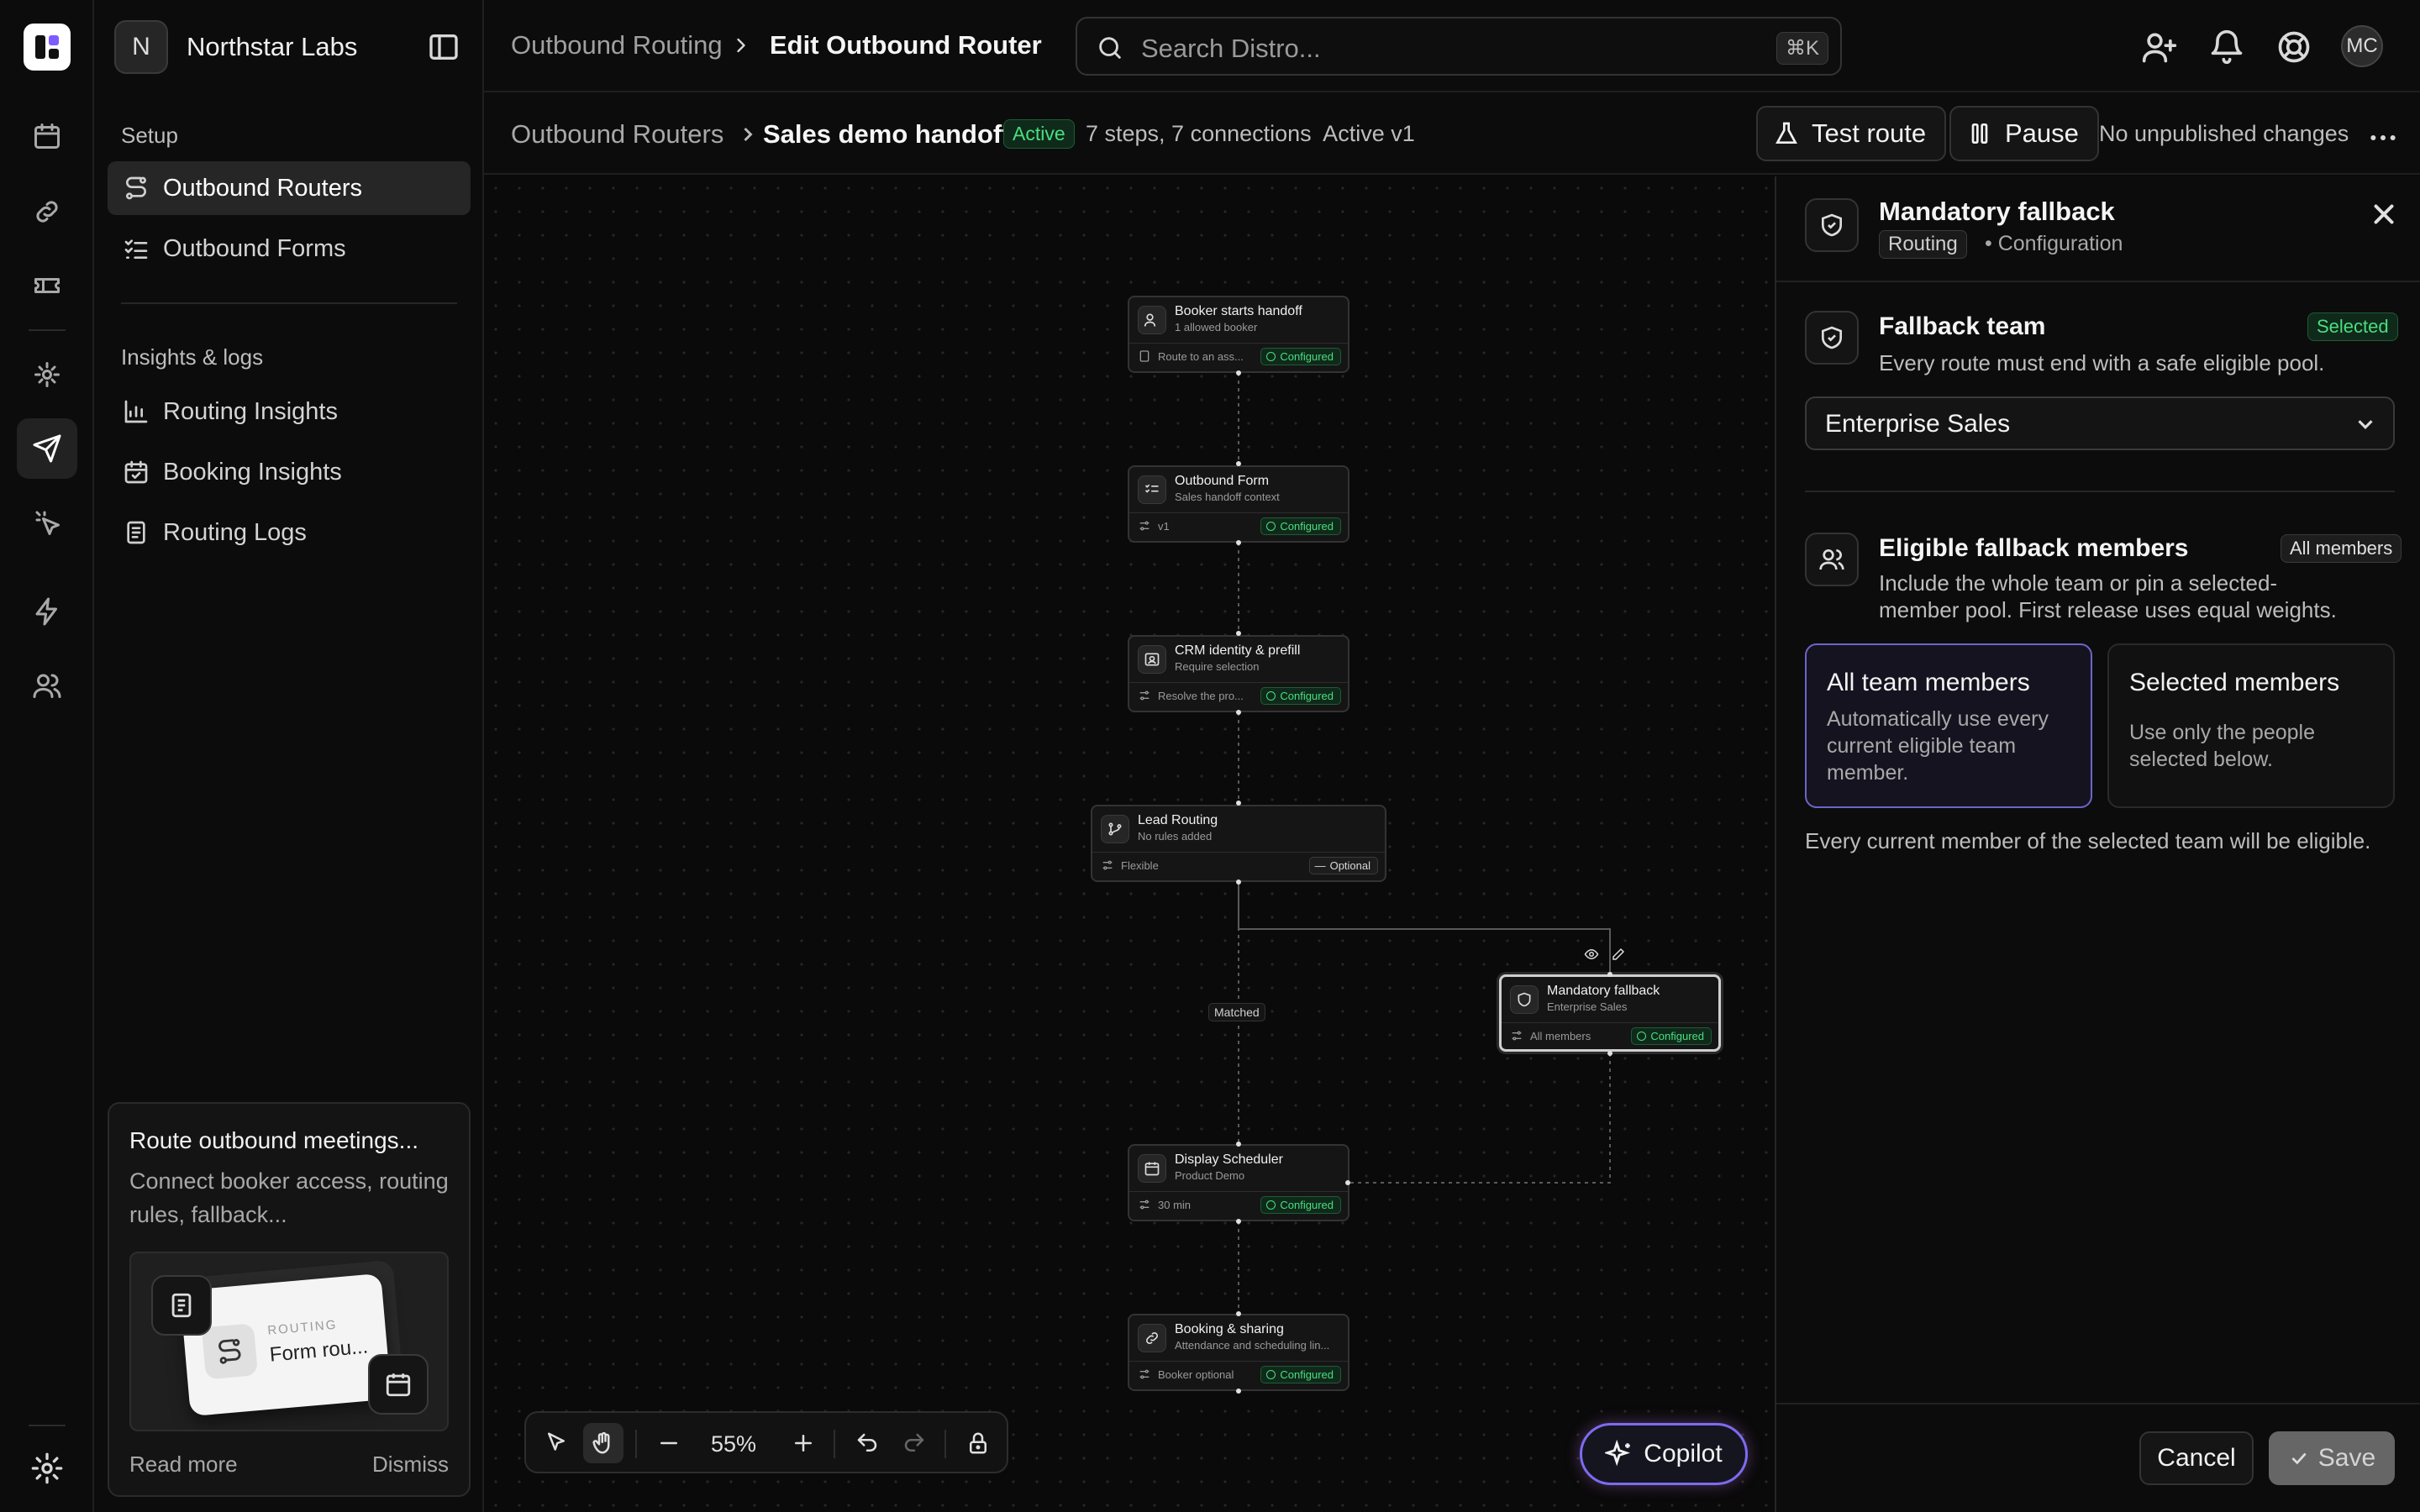 Image resolution: width=2420 pixels, height=1512 pixels. What do you see at coordinates (2024, 133) in the screenshot?
I see `pause-button: Pause` at bounding box center [2024, 133].